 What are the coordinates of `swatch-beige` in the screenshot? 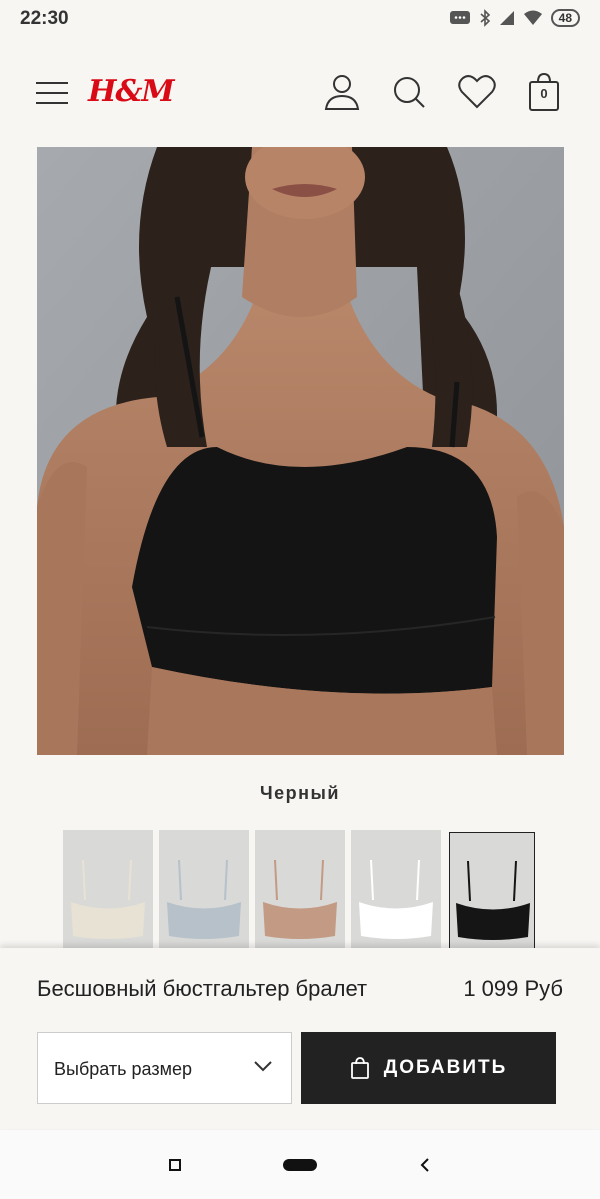 It's located at (108, 890).